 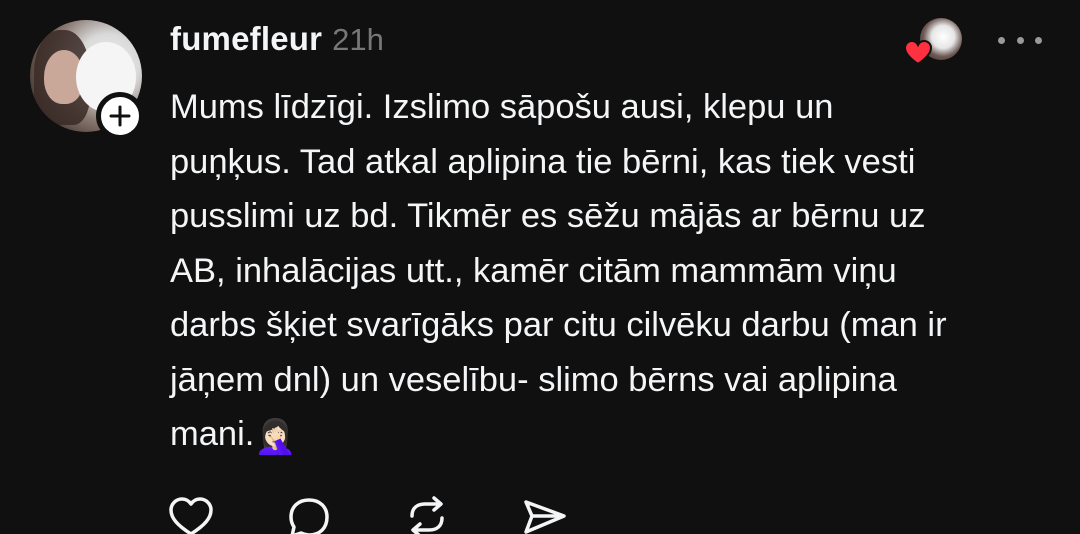 I want to click on comment-icon, so click(x=309, y=516).